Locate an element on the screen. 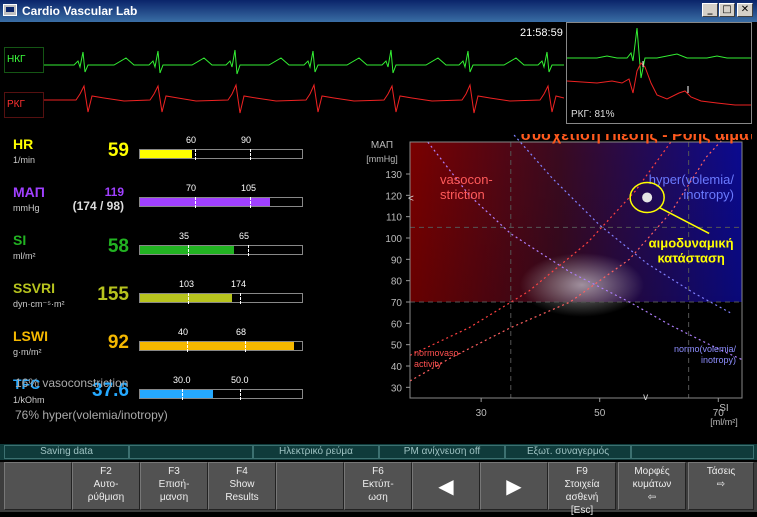 The width and height of the screenshot is (757, 517). y-tick-label: 100 is located at coordinates (393, 239).